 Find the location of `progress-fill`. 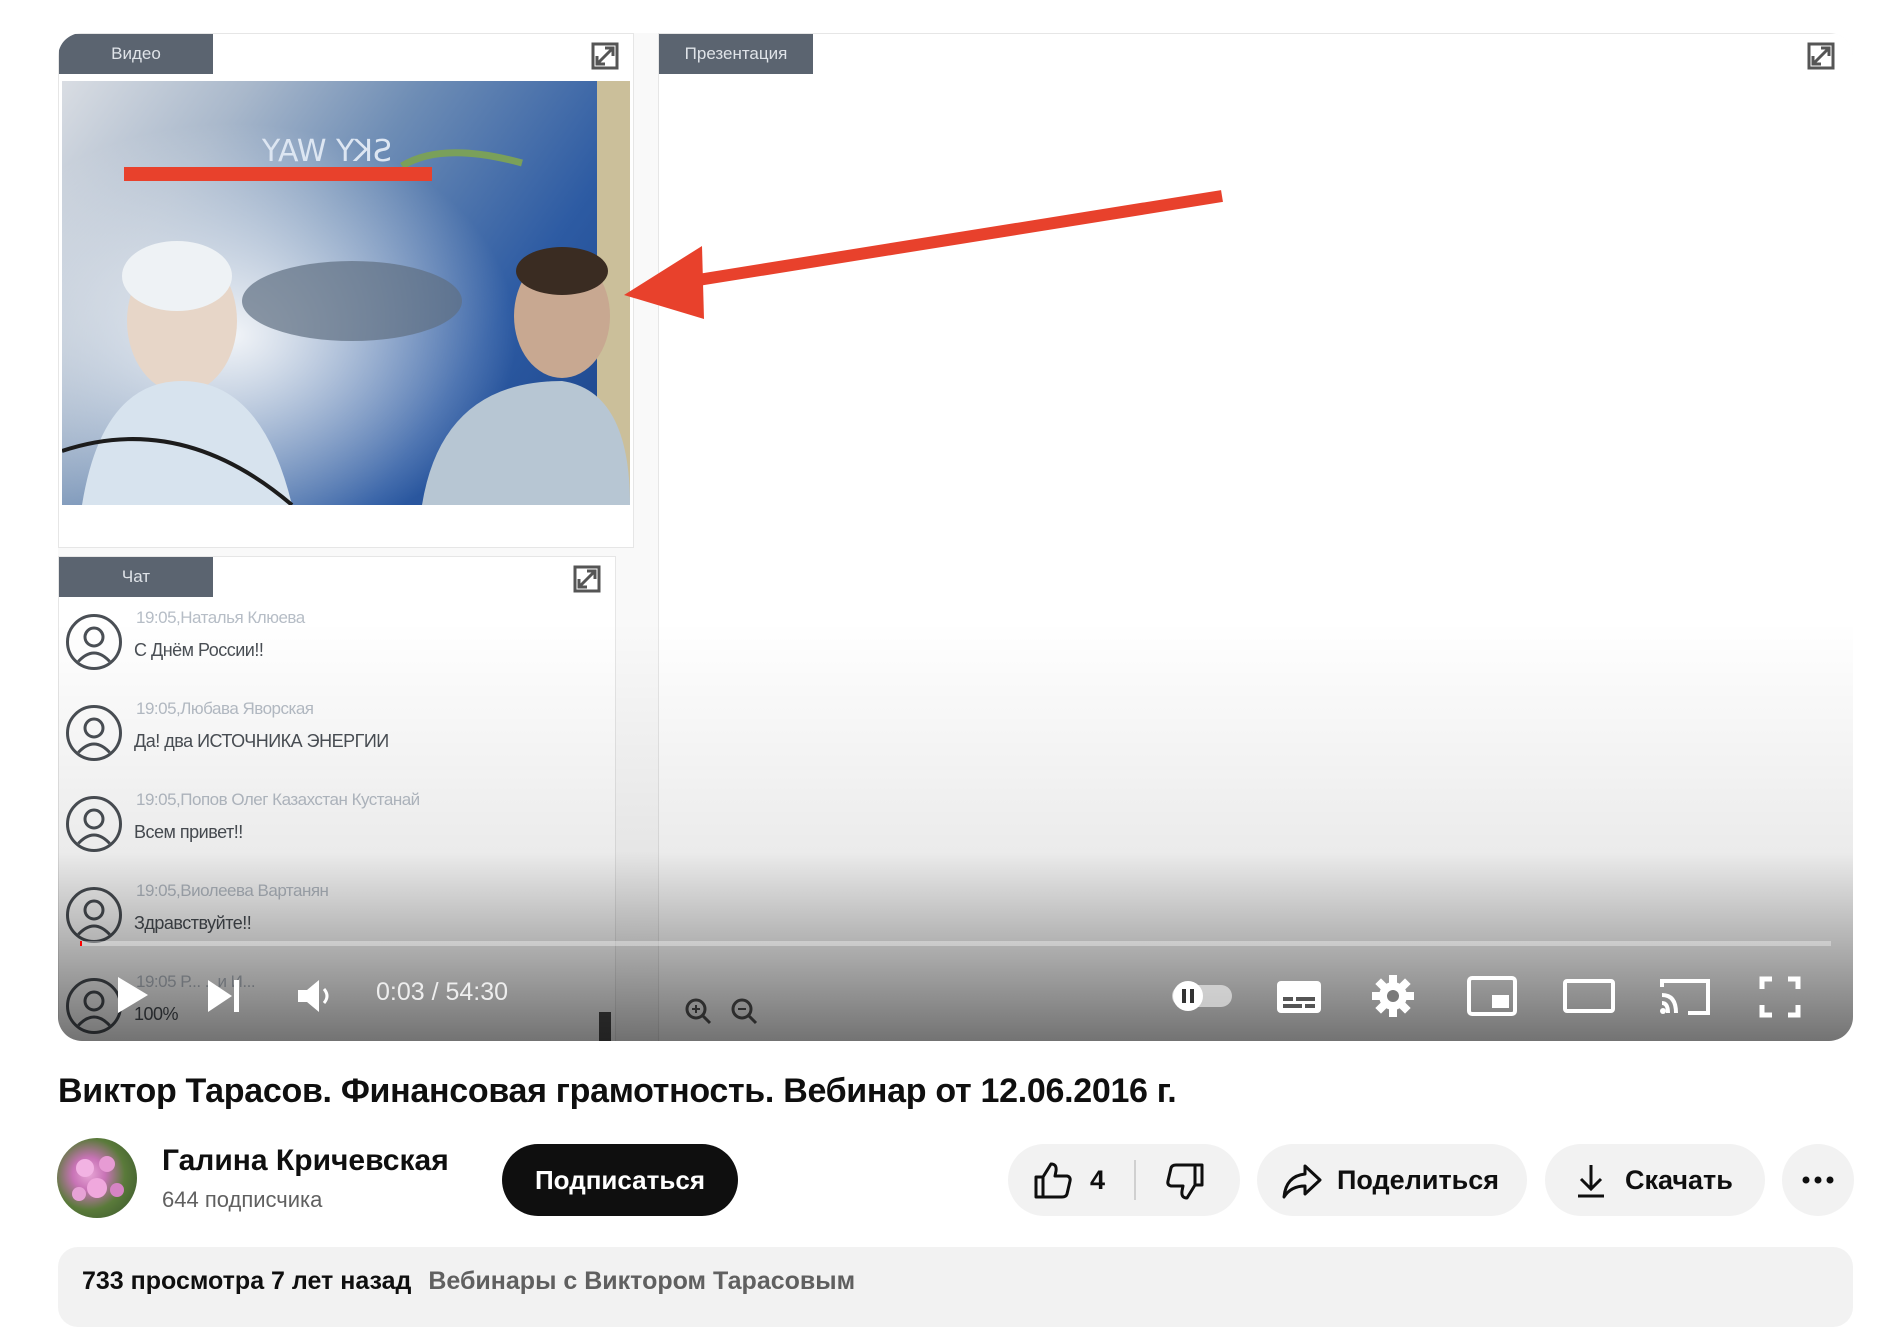

progress-fill is located at coordinates (81, 943).